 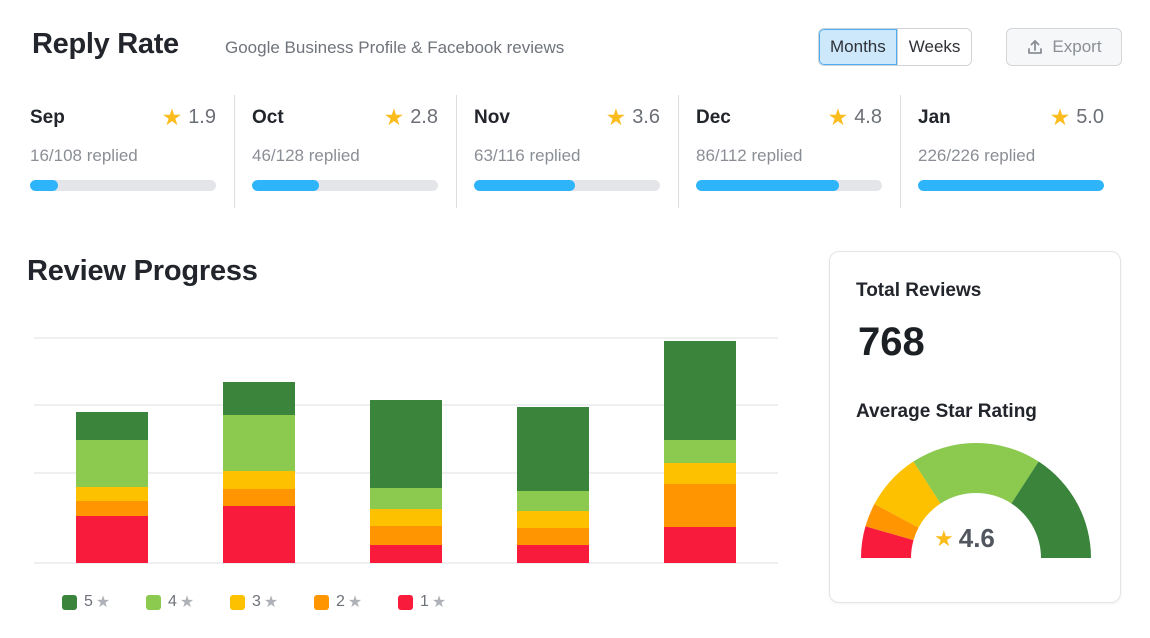 I want to click on month-card-sep: Sep ★ 1.9 16/108 replied, so click(x=132, y=151).